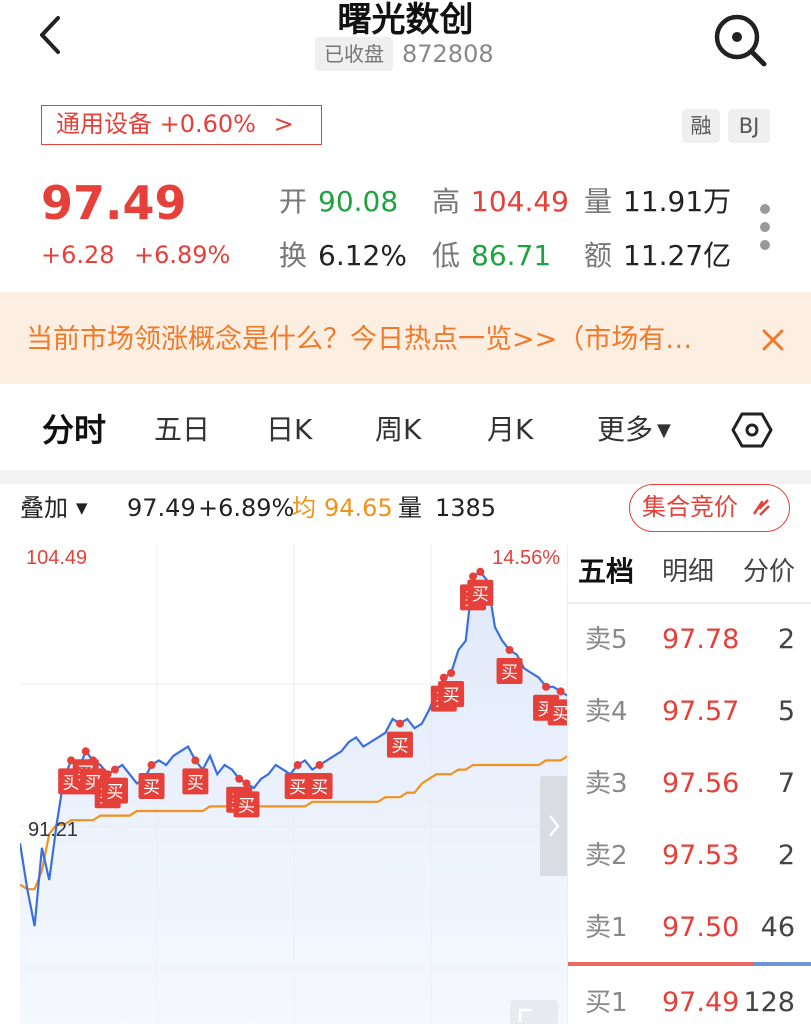 This screenshot has width=811, height=1024. I want to click on overlay-label: 叠加, so click(44, 508).